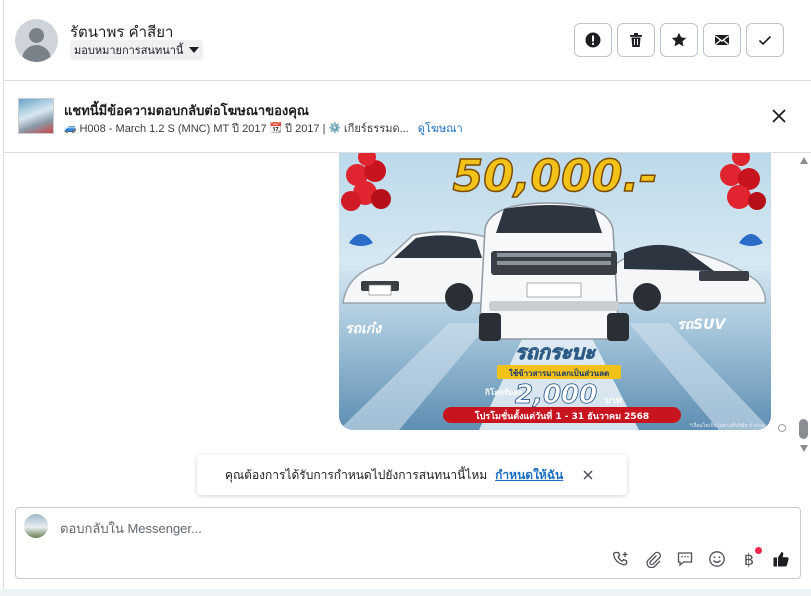  Describe the element at coordinates (194, 50) in the screenshot. I see `chevron-down-icon` at that location.